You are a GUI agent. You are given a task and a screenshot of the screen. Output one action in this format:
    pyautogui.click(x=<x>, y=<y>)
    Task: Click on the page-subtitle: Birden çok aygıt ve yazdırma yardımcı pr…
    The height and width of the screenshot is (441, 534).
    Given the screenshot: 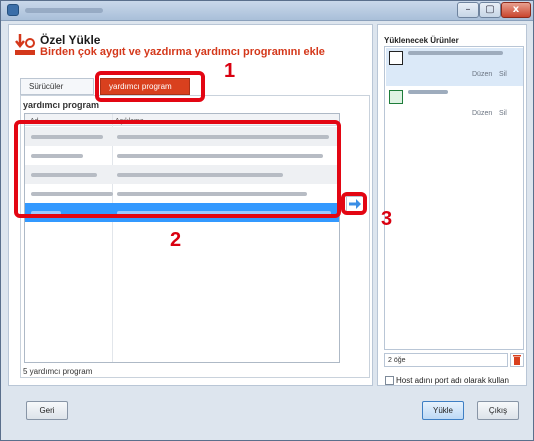 What is the action you would take?
    pyautogui.click(x=182, y=52)
    